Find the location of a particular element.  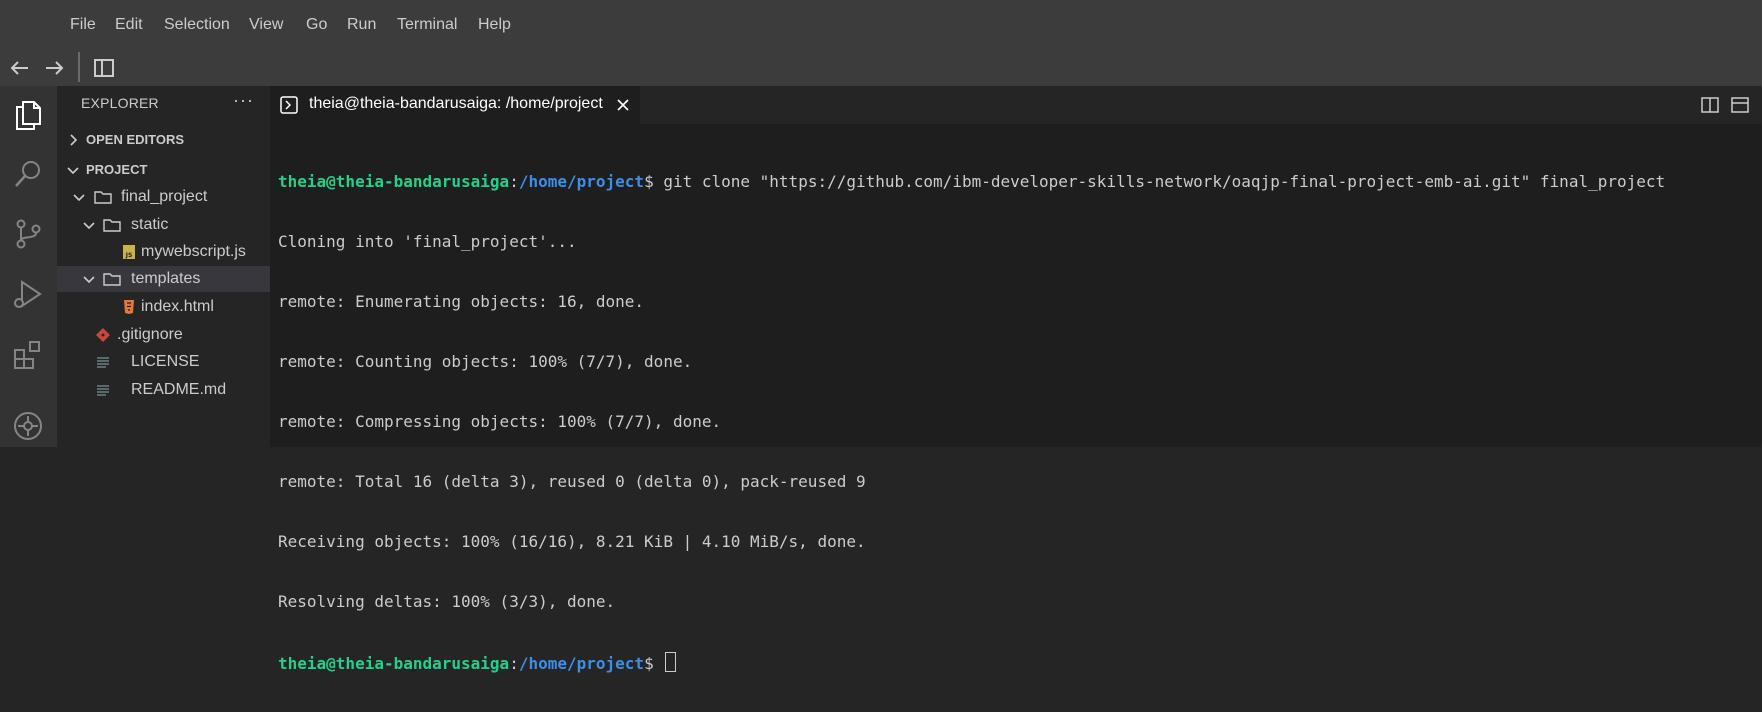

tree-file-license: LICENSE is located at coordinates (163, 362).